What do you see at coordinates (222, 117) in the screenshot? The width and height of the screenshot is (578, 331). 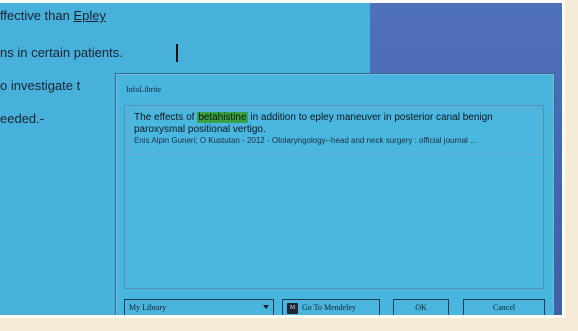 I see `matched-term: betahistine` at bounding box center [222, 117].